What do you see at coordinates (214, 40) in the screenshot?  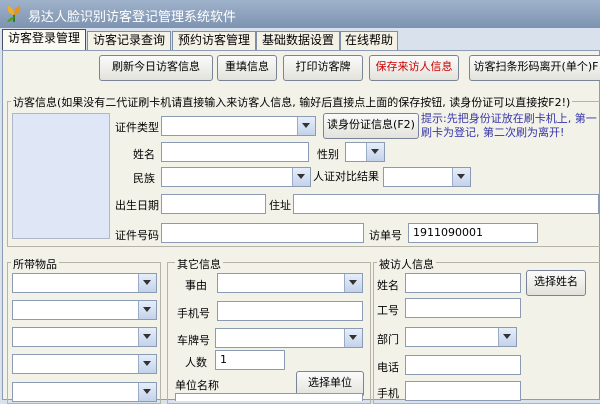 I see `tab-appointments: 预约访客管理` at bounding box center [214, 40].